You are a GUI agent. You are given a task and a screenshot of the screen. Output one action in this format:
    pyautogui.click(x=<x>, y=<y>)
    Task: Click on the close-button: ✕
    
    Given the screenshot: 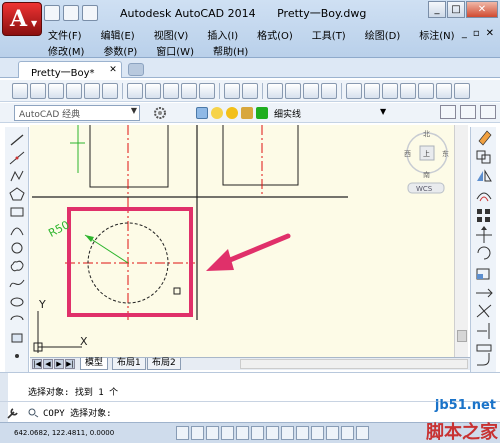 What is the action you would take?
    pyautogui.click(x=482, y=9)
    